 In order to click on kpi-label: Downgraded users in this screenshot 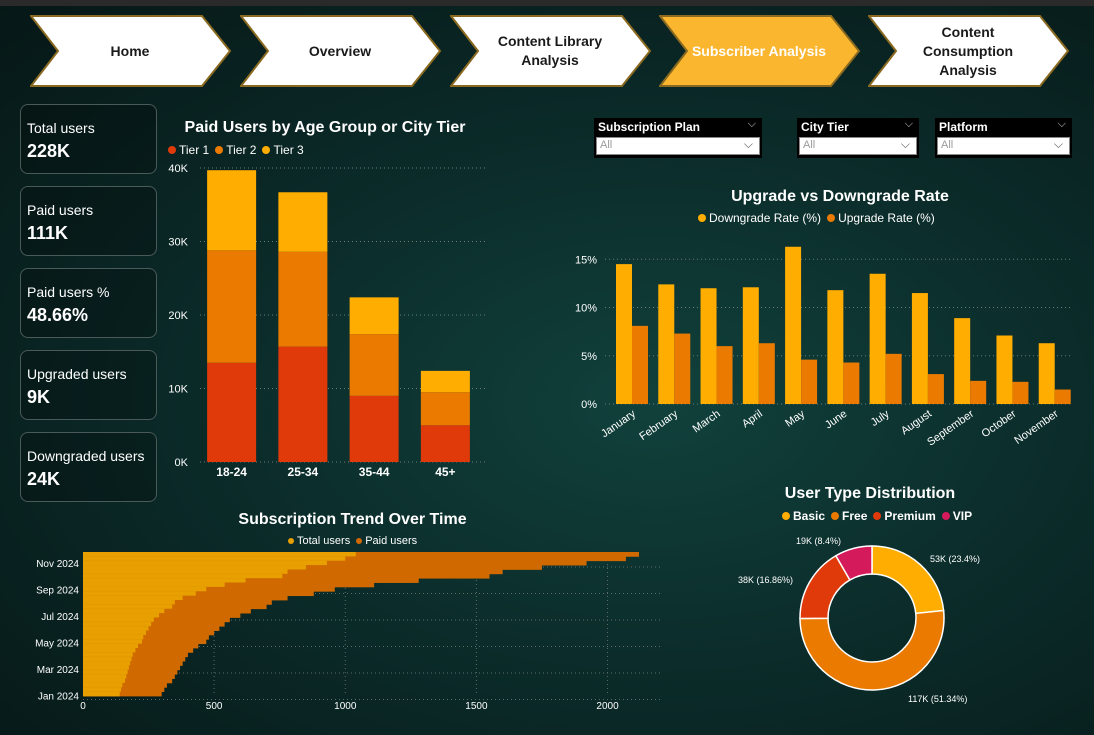, I will do `click(86, 456)`.